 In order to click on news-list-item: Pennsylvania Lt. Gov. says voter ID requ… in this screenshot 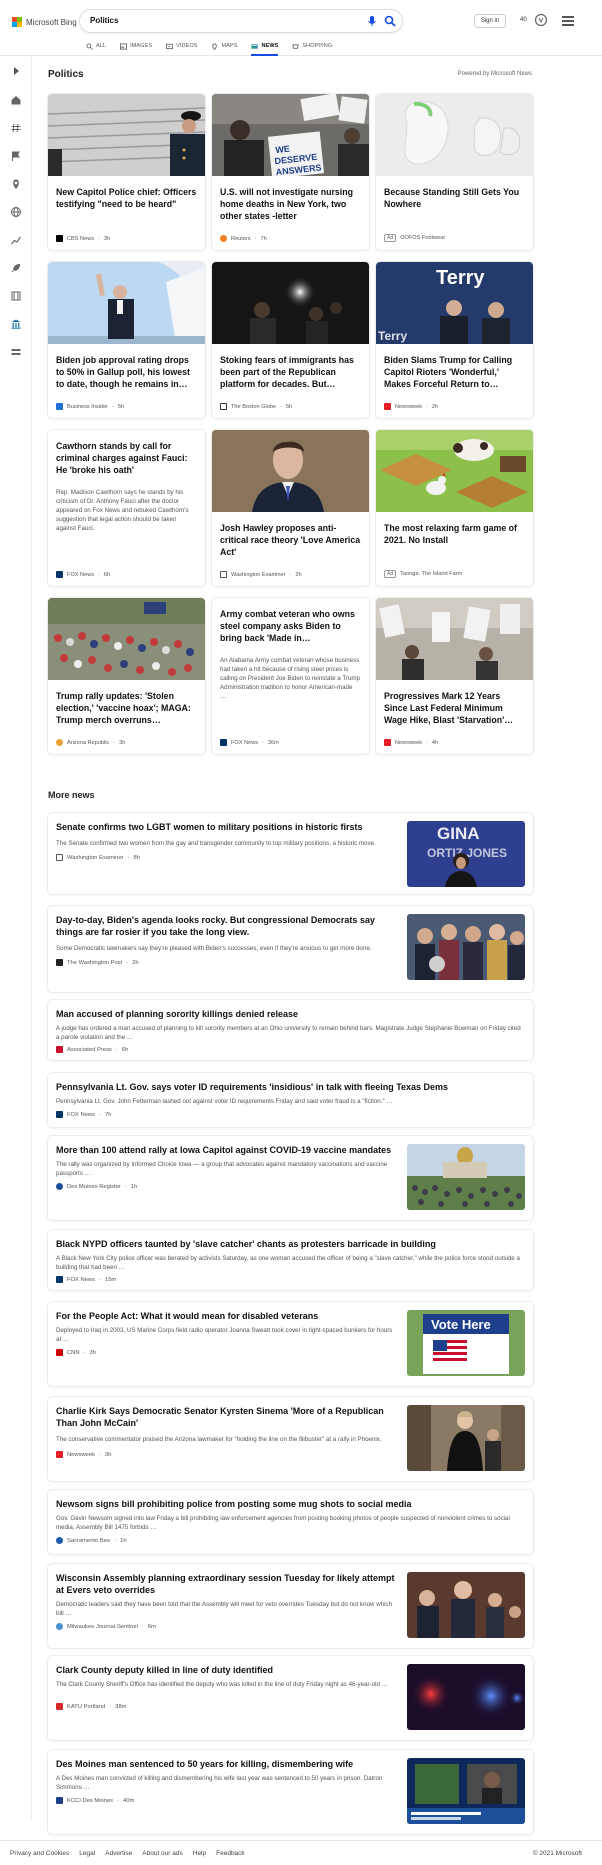, I will do `click(290, 1100)`.